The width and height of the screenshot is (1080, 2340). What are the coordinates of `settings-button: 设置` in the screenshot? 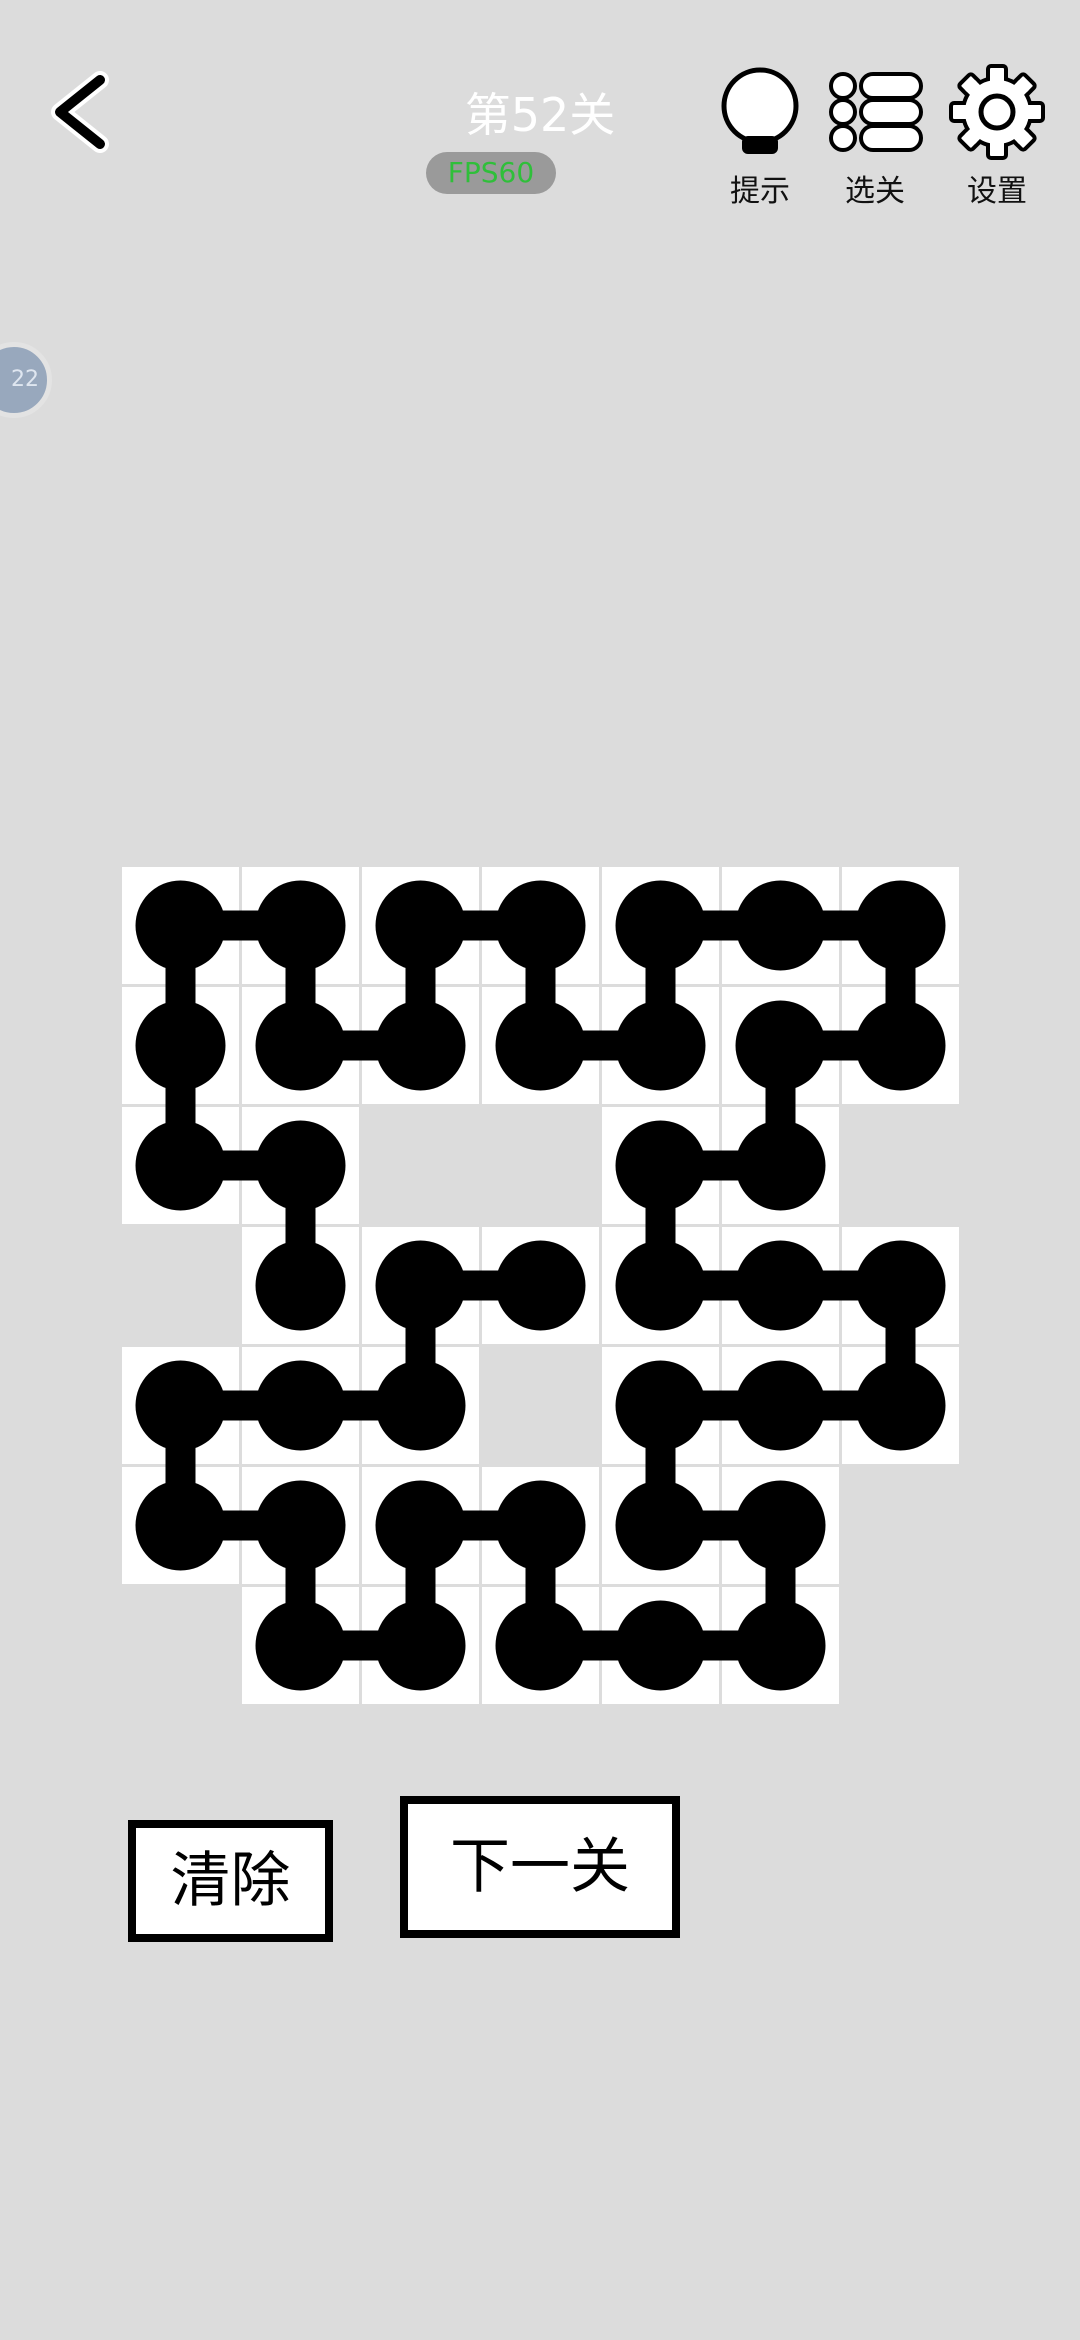 It's located at (997, 137).